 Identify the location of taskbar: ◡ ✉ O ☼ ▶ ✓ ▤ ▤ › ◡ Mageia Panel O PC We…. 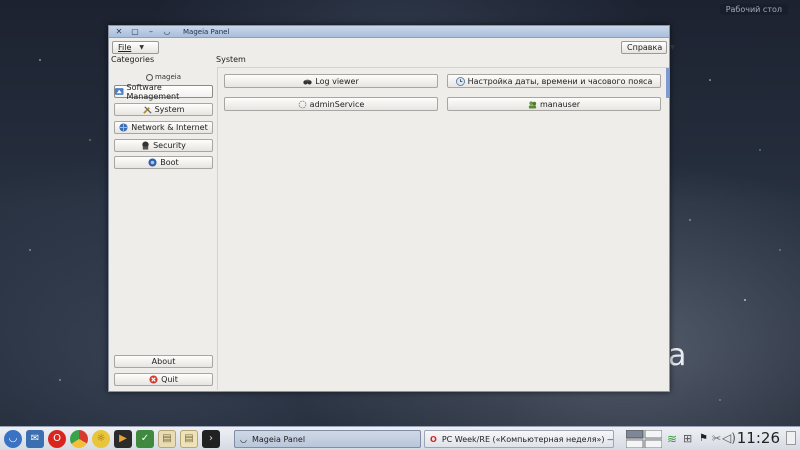
(400, 438).